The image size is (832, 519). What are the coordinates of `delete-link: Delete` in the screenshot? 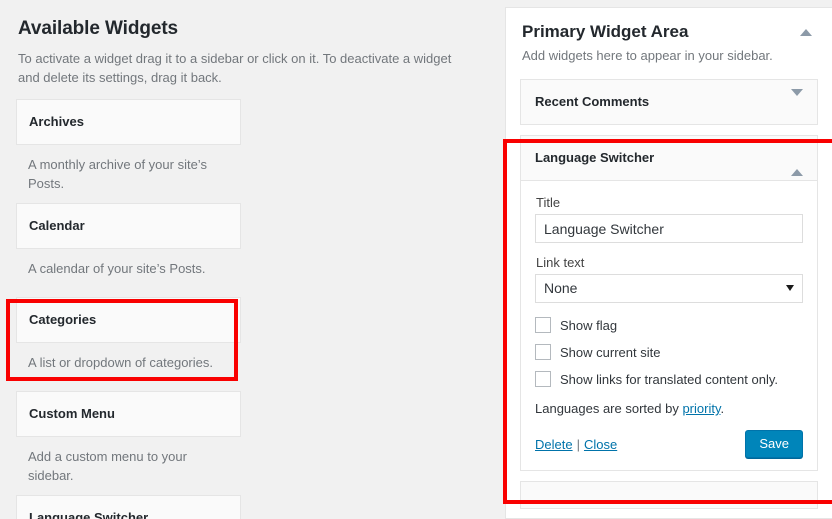 It's located at (554, 444).